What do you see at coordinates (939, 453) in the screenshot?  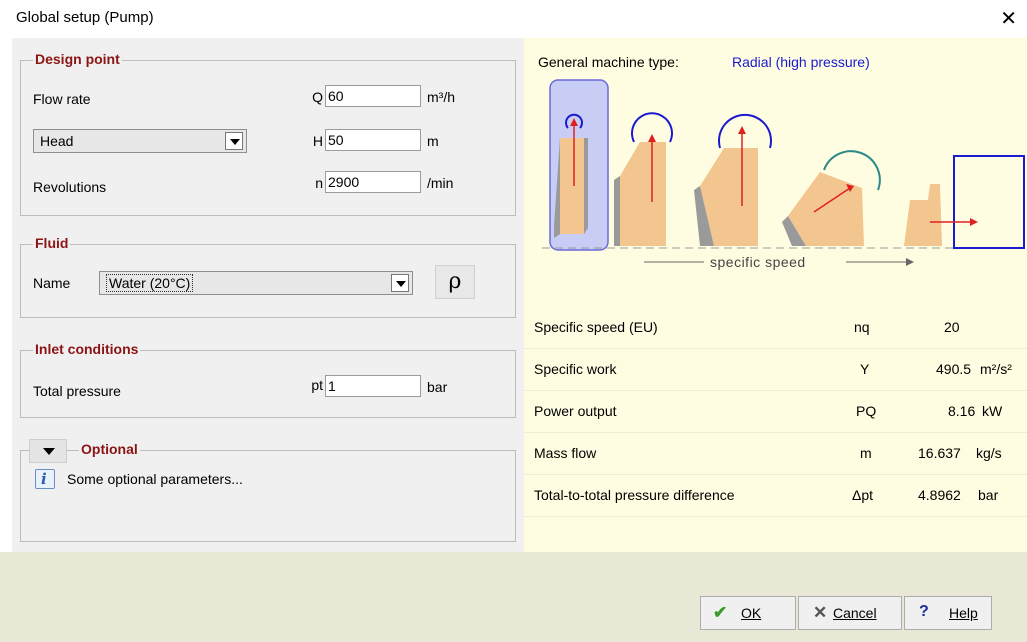 I see `result-value: 16.637` at bounding box center [939, 453].